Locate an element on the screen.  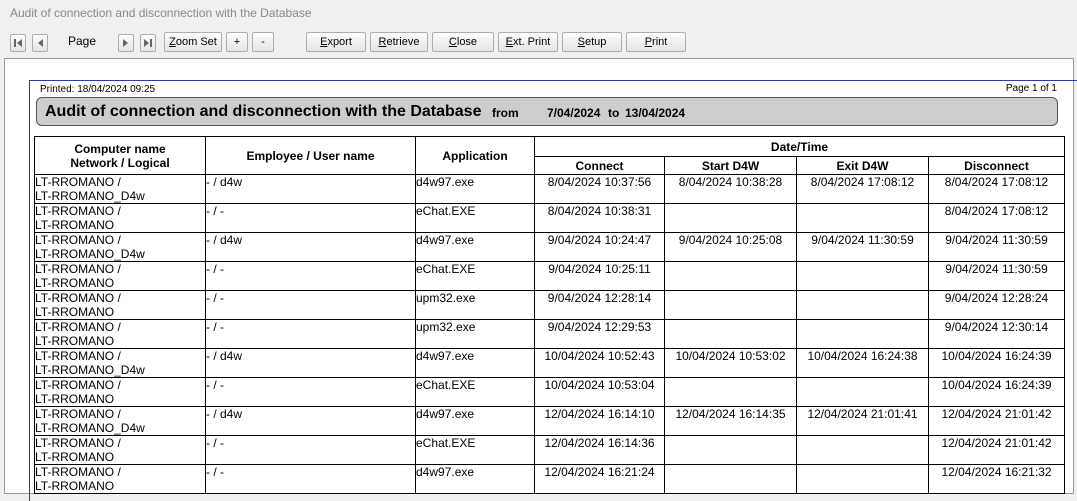
connect-cell: 10/04/2024 10:52:43 is located at coordinates (599, 363).